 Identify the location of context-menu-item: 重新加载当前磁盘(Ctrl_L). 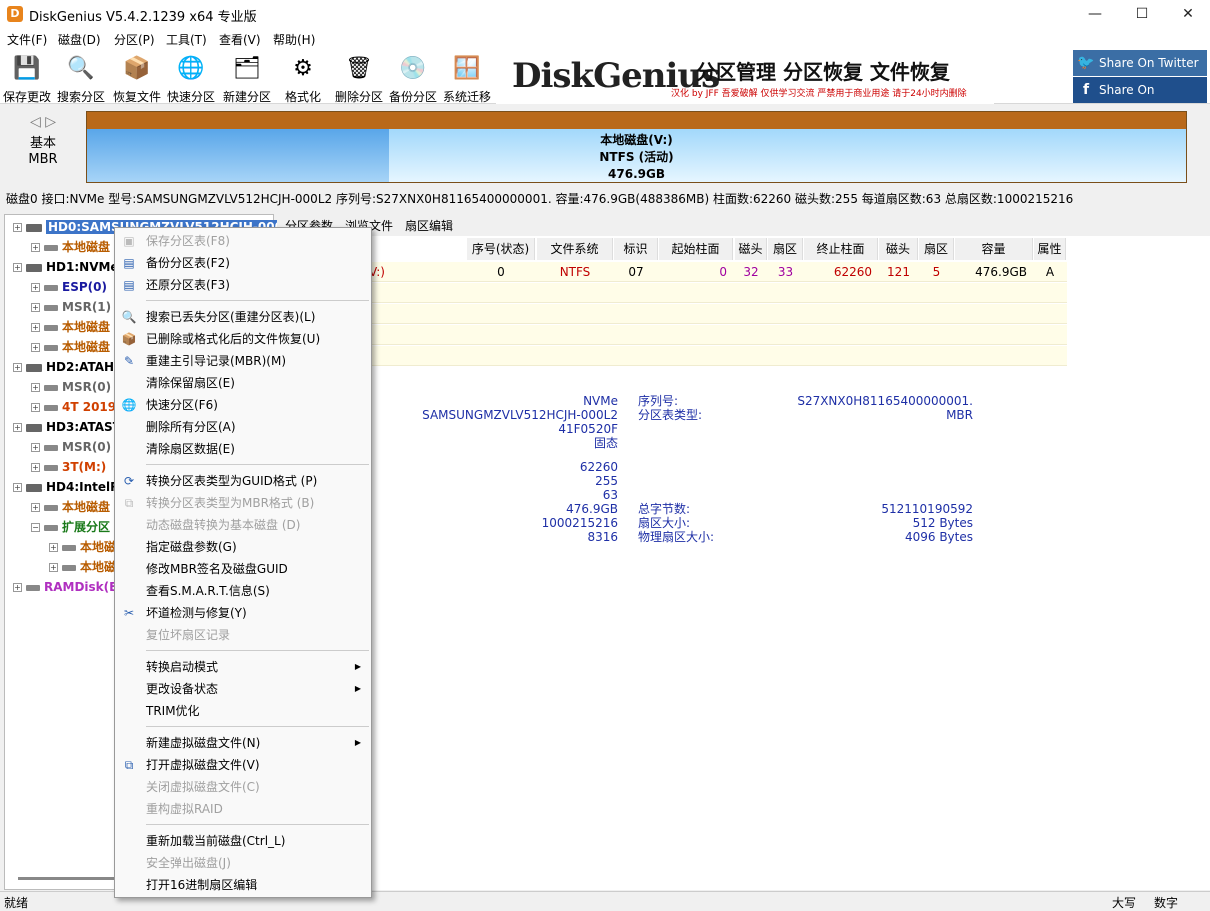
(243, 841).